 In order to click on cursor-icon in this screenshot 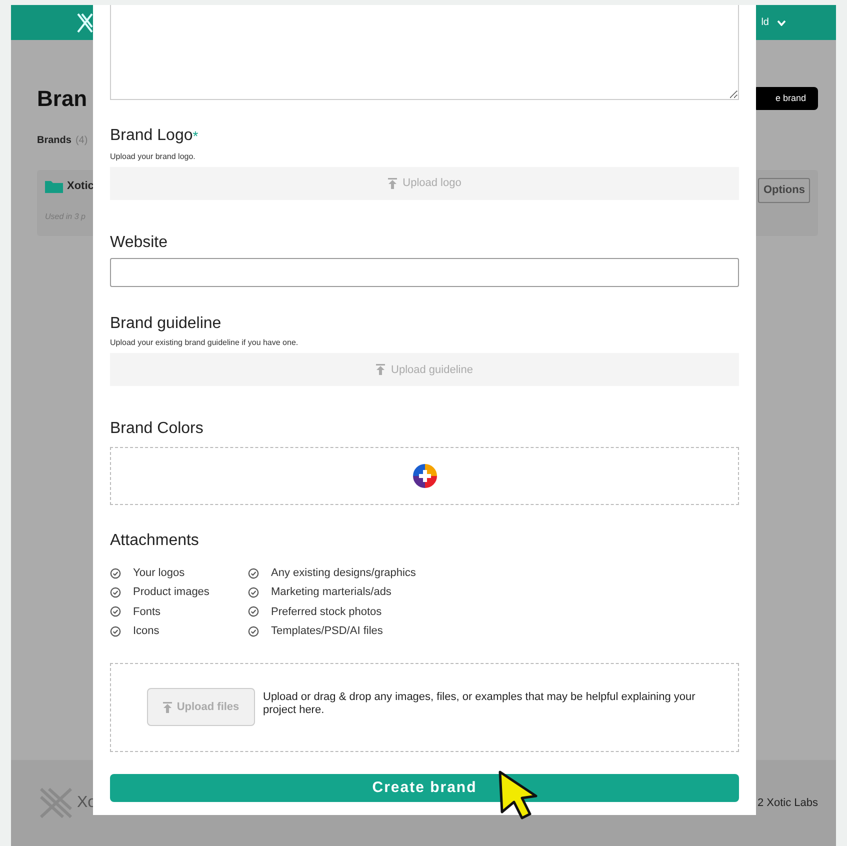, I will do `click(519, 795)`.